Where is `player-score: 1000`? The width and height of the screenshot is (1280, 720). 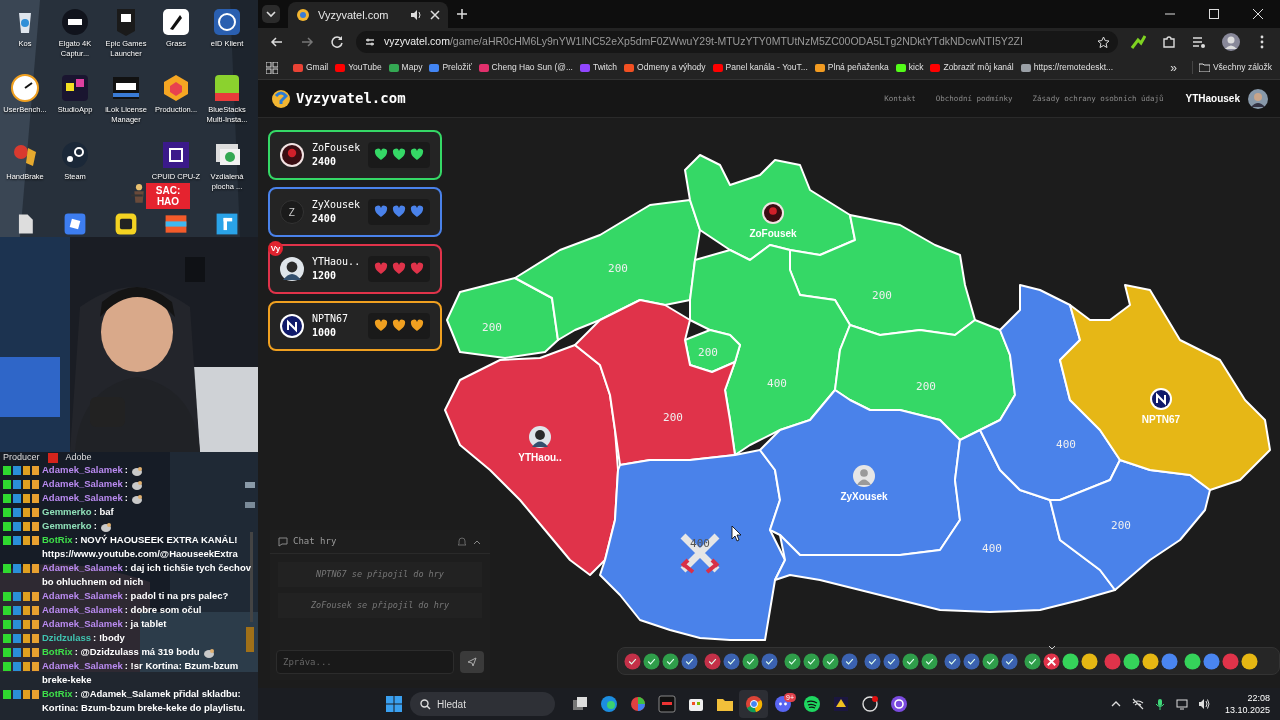 player-score: 1000 is located at coordinates (325, 333).